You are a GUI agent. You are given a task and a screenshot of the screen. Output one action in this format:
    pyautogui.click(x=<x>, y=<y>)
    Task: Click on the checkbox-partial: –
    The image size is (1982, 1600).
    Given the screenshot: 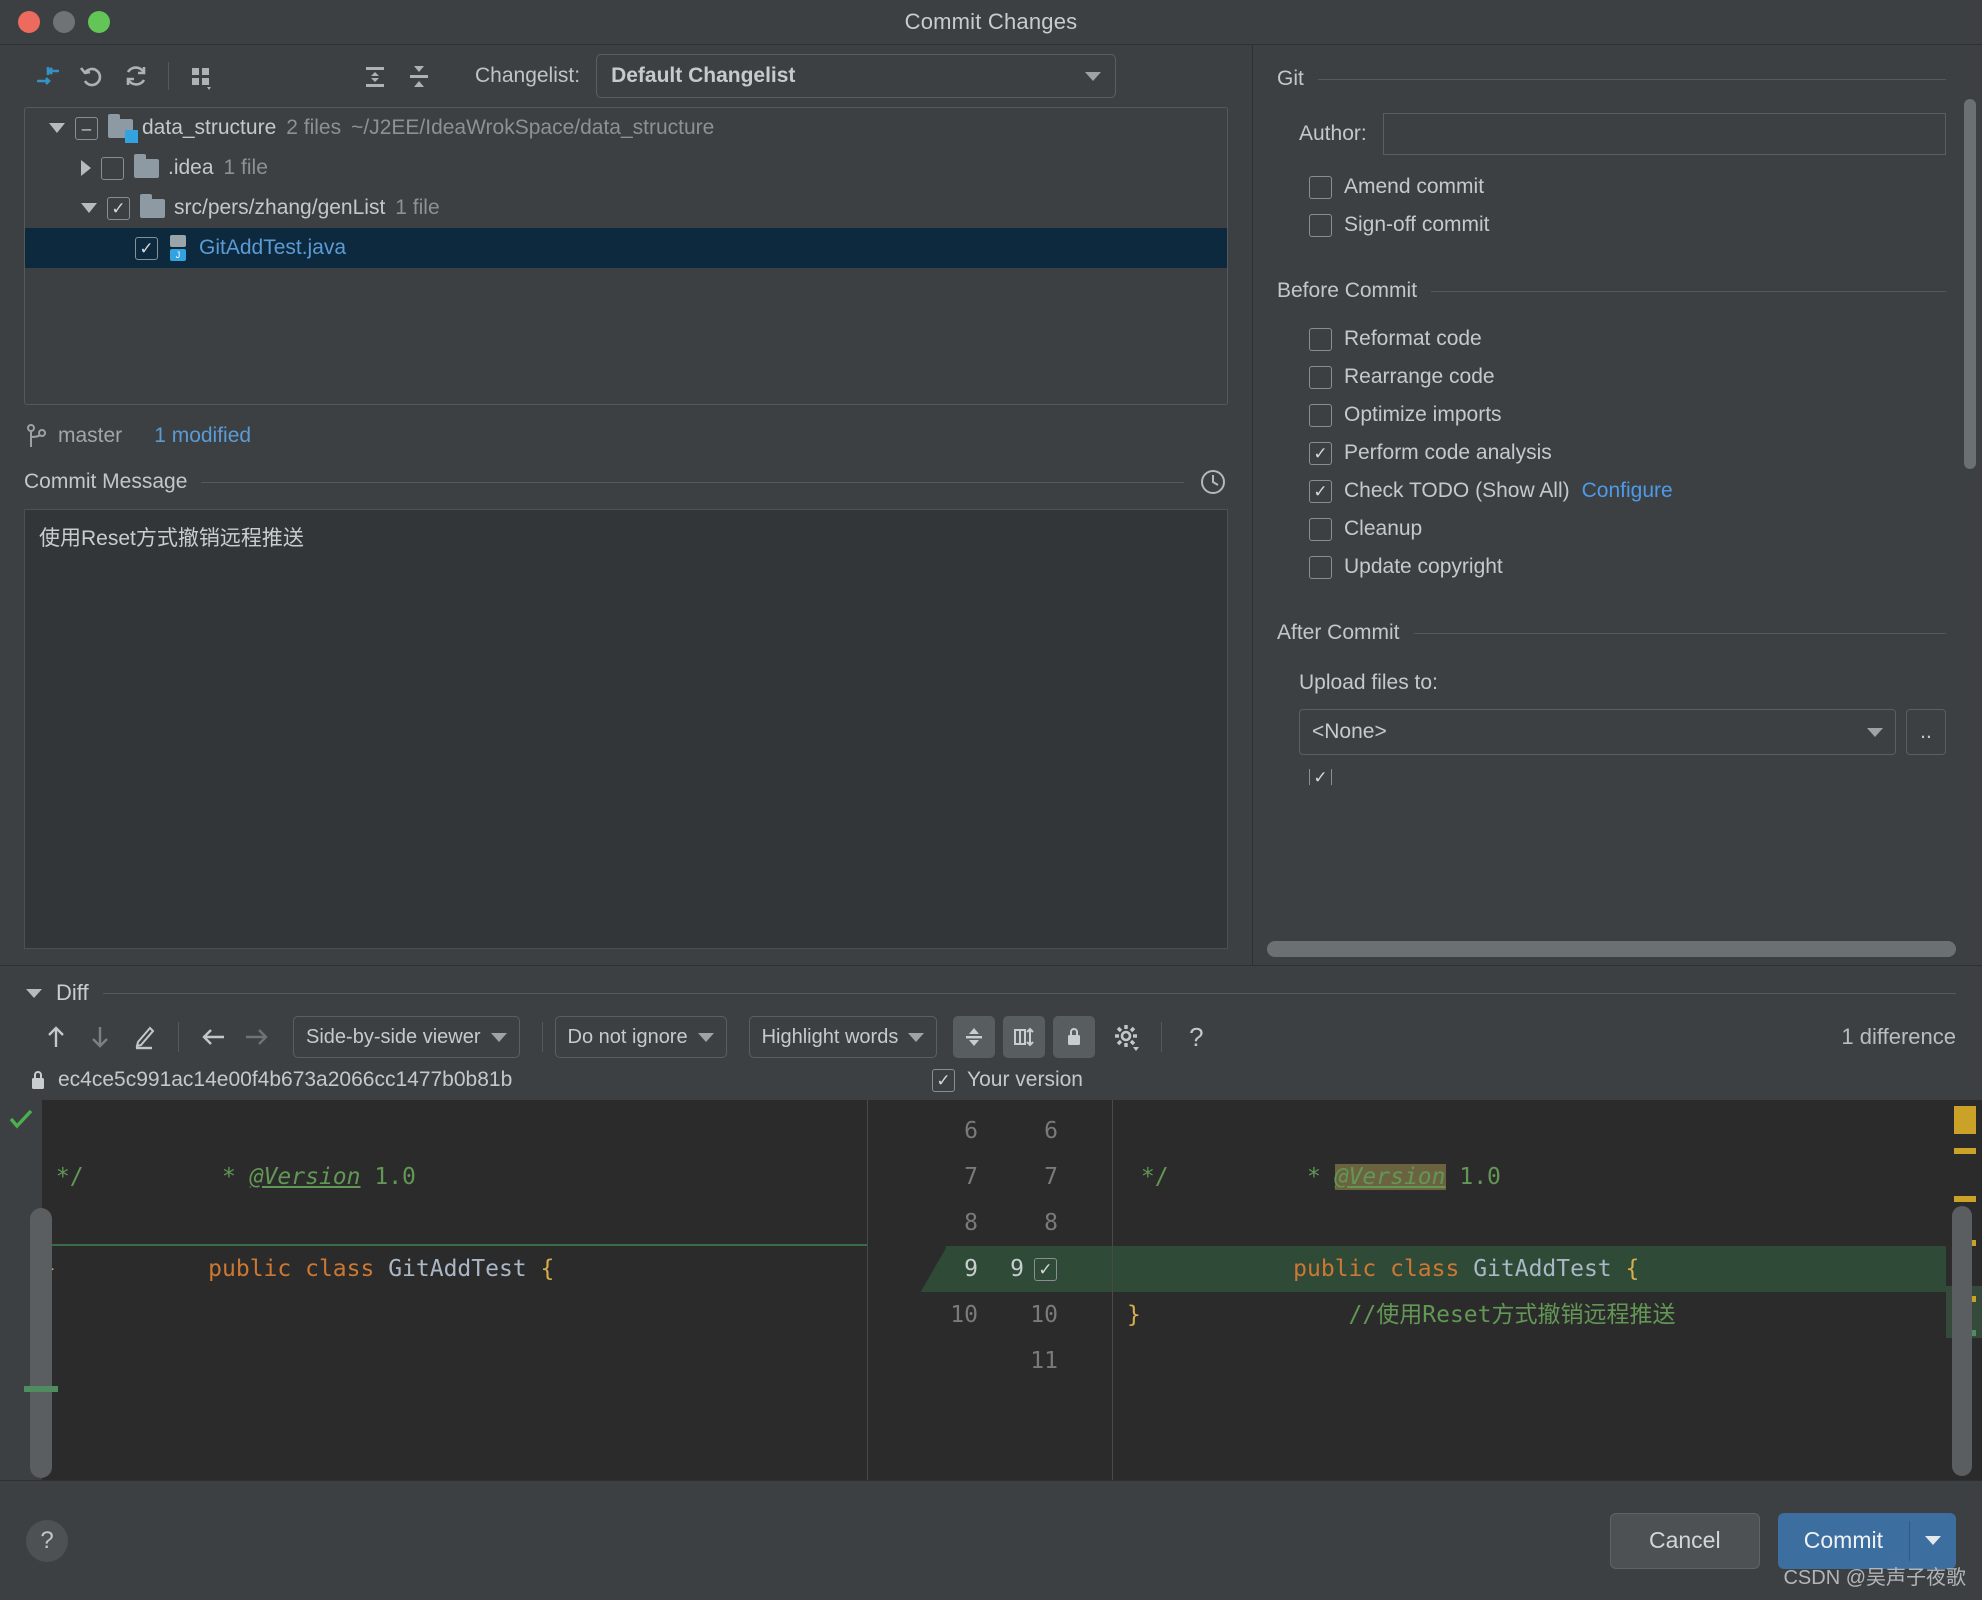 What is the action you would take?
    pyautogui.click(x=86, y=128)
    